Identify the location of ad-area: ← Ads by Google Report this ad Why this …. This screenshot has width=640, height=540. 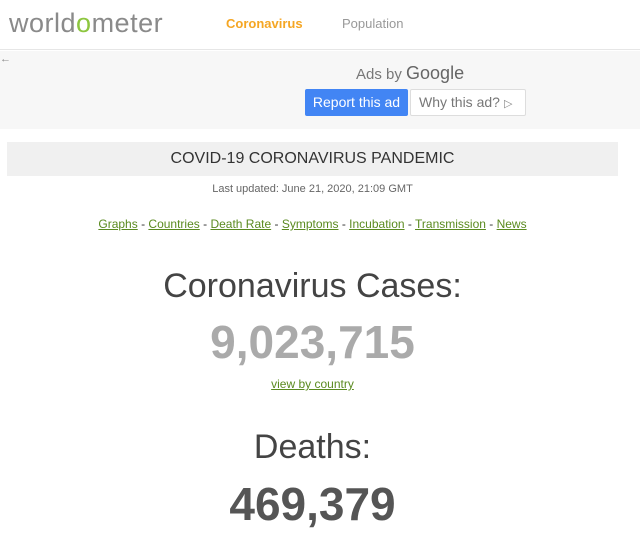
(320, 90).